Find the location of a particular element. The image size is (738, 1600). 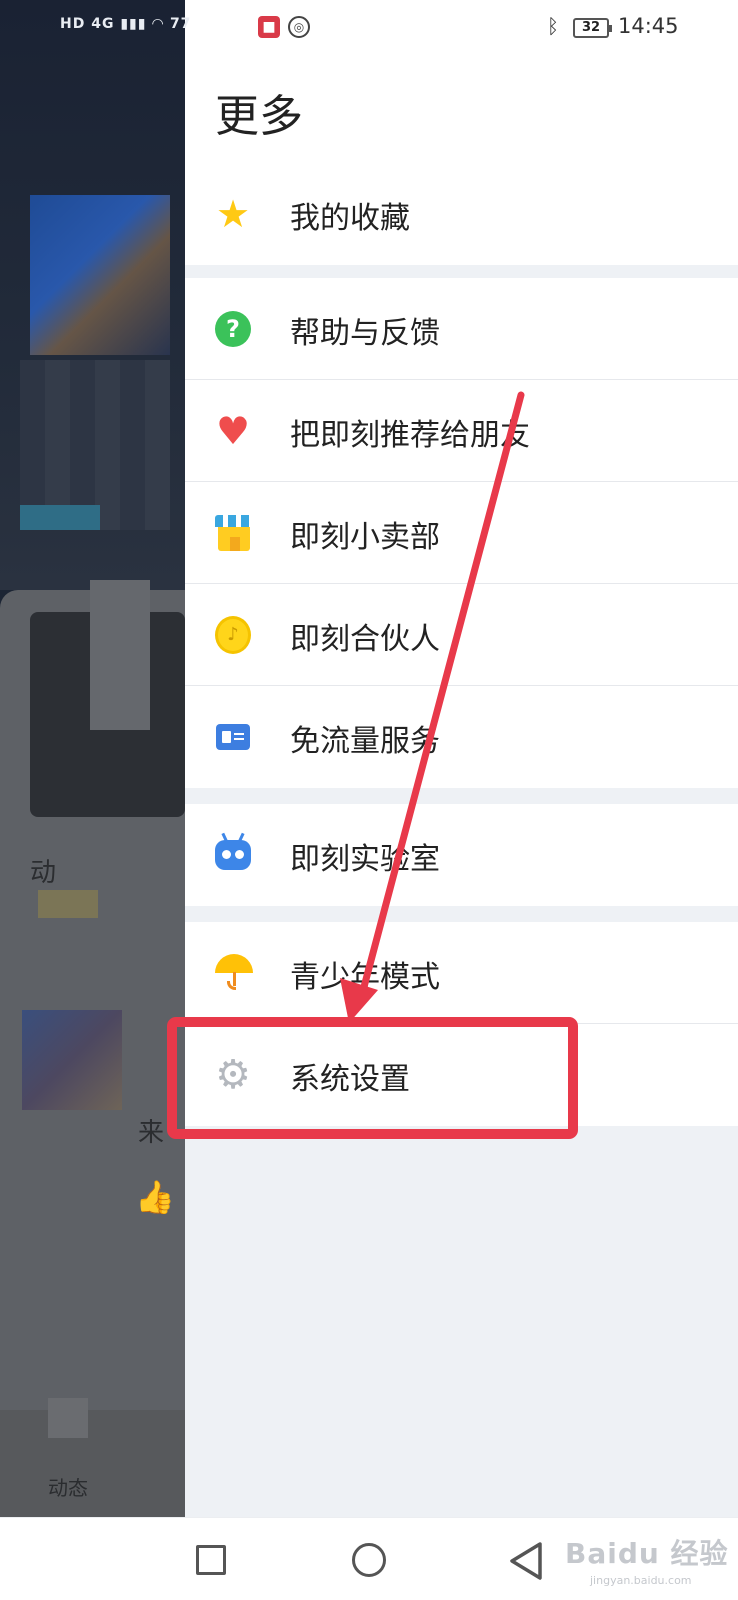

star-icon: ★ is located at coordinates (233, 214).